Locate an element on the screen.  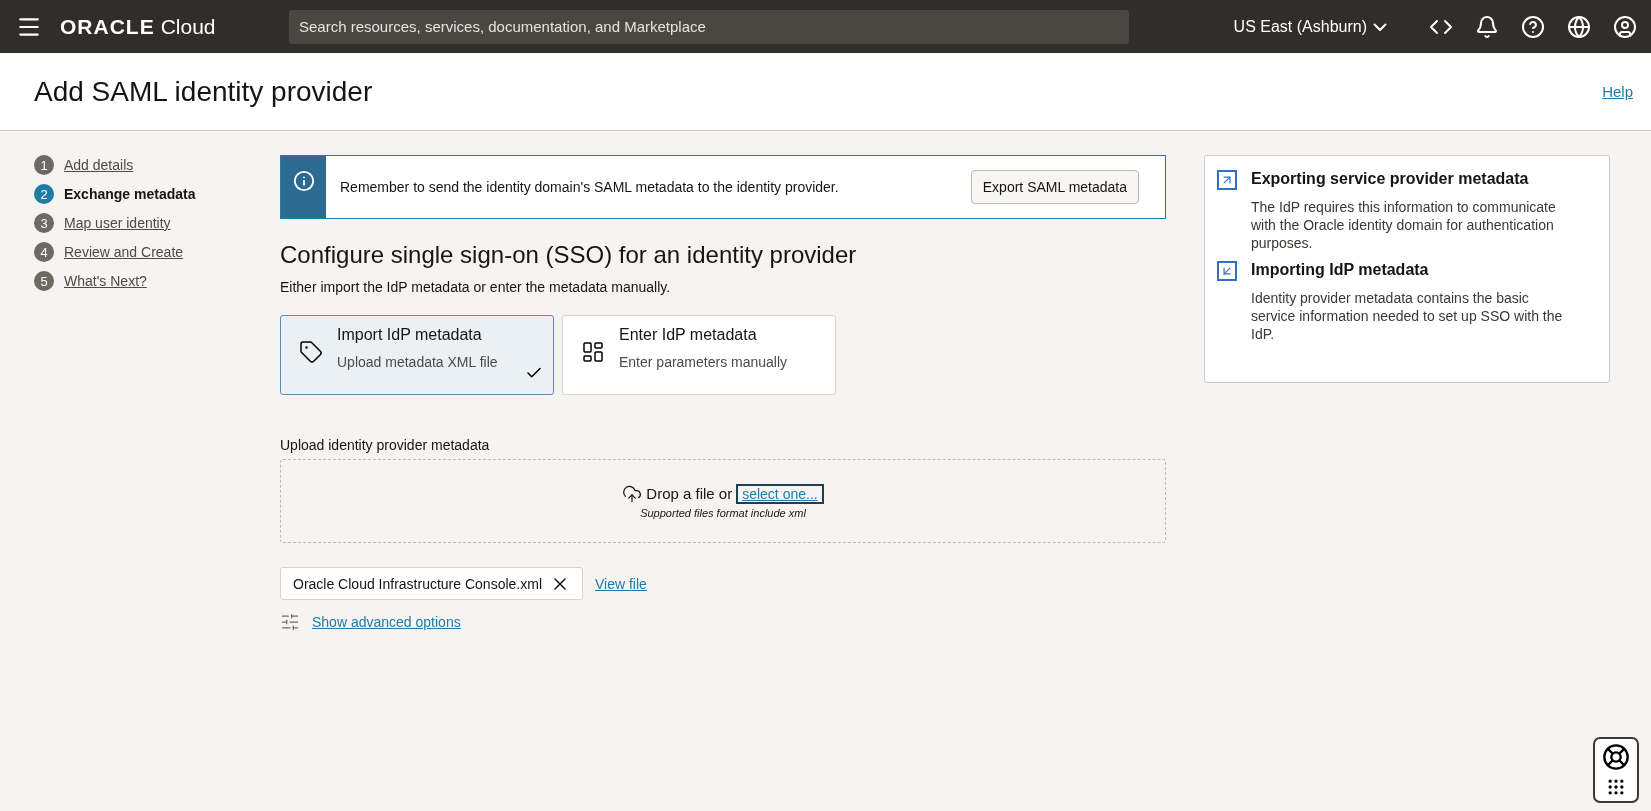
export-button: Export SAML metadata is located at coordinates (1054, 187).